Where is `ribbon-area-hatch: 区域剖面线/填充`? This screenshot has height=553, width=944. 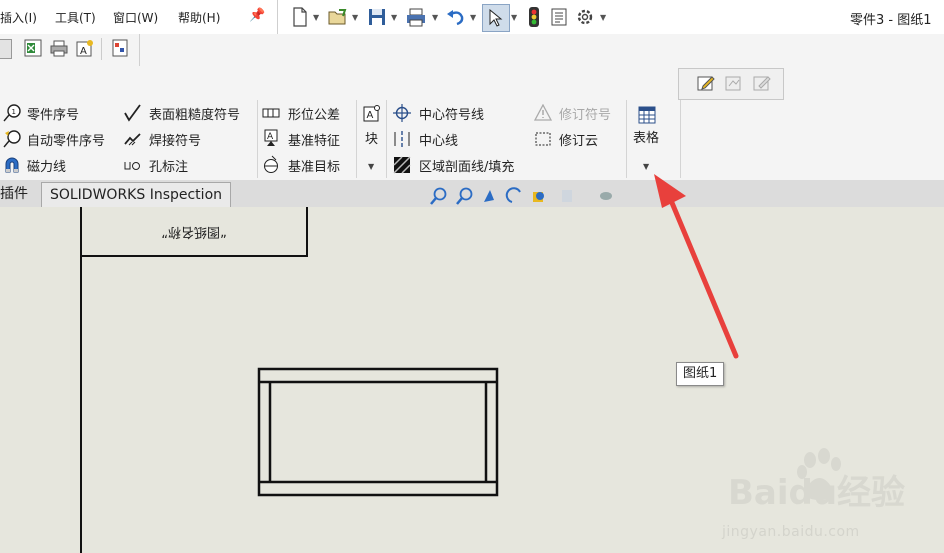
ribbon-area-hatch: 区域剖面线/填充 is located at coordinates (466, 165).